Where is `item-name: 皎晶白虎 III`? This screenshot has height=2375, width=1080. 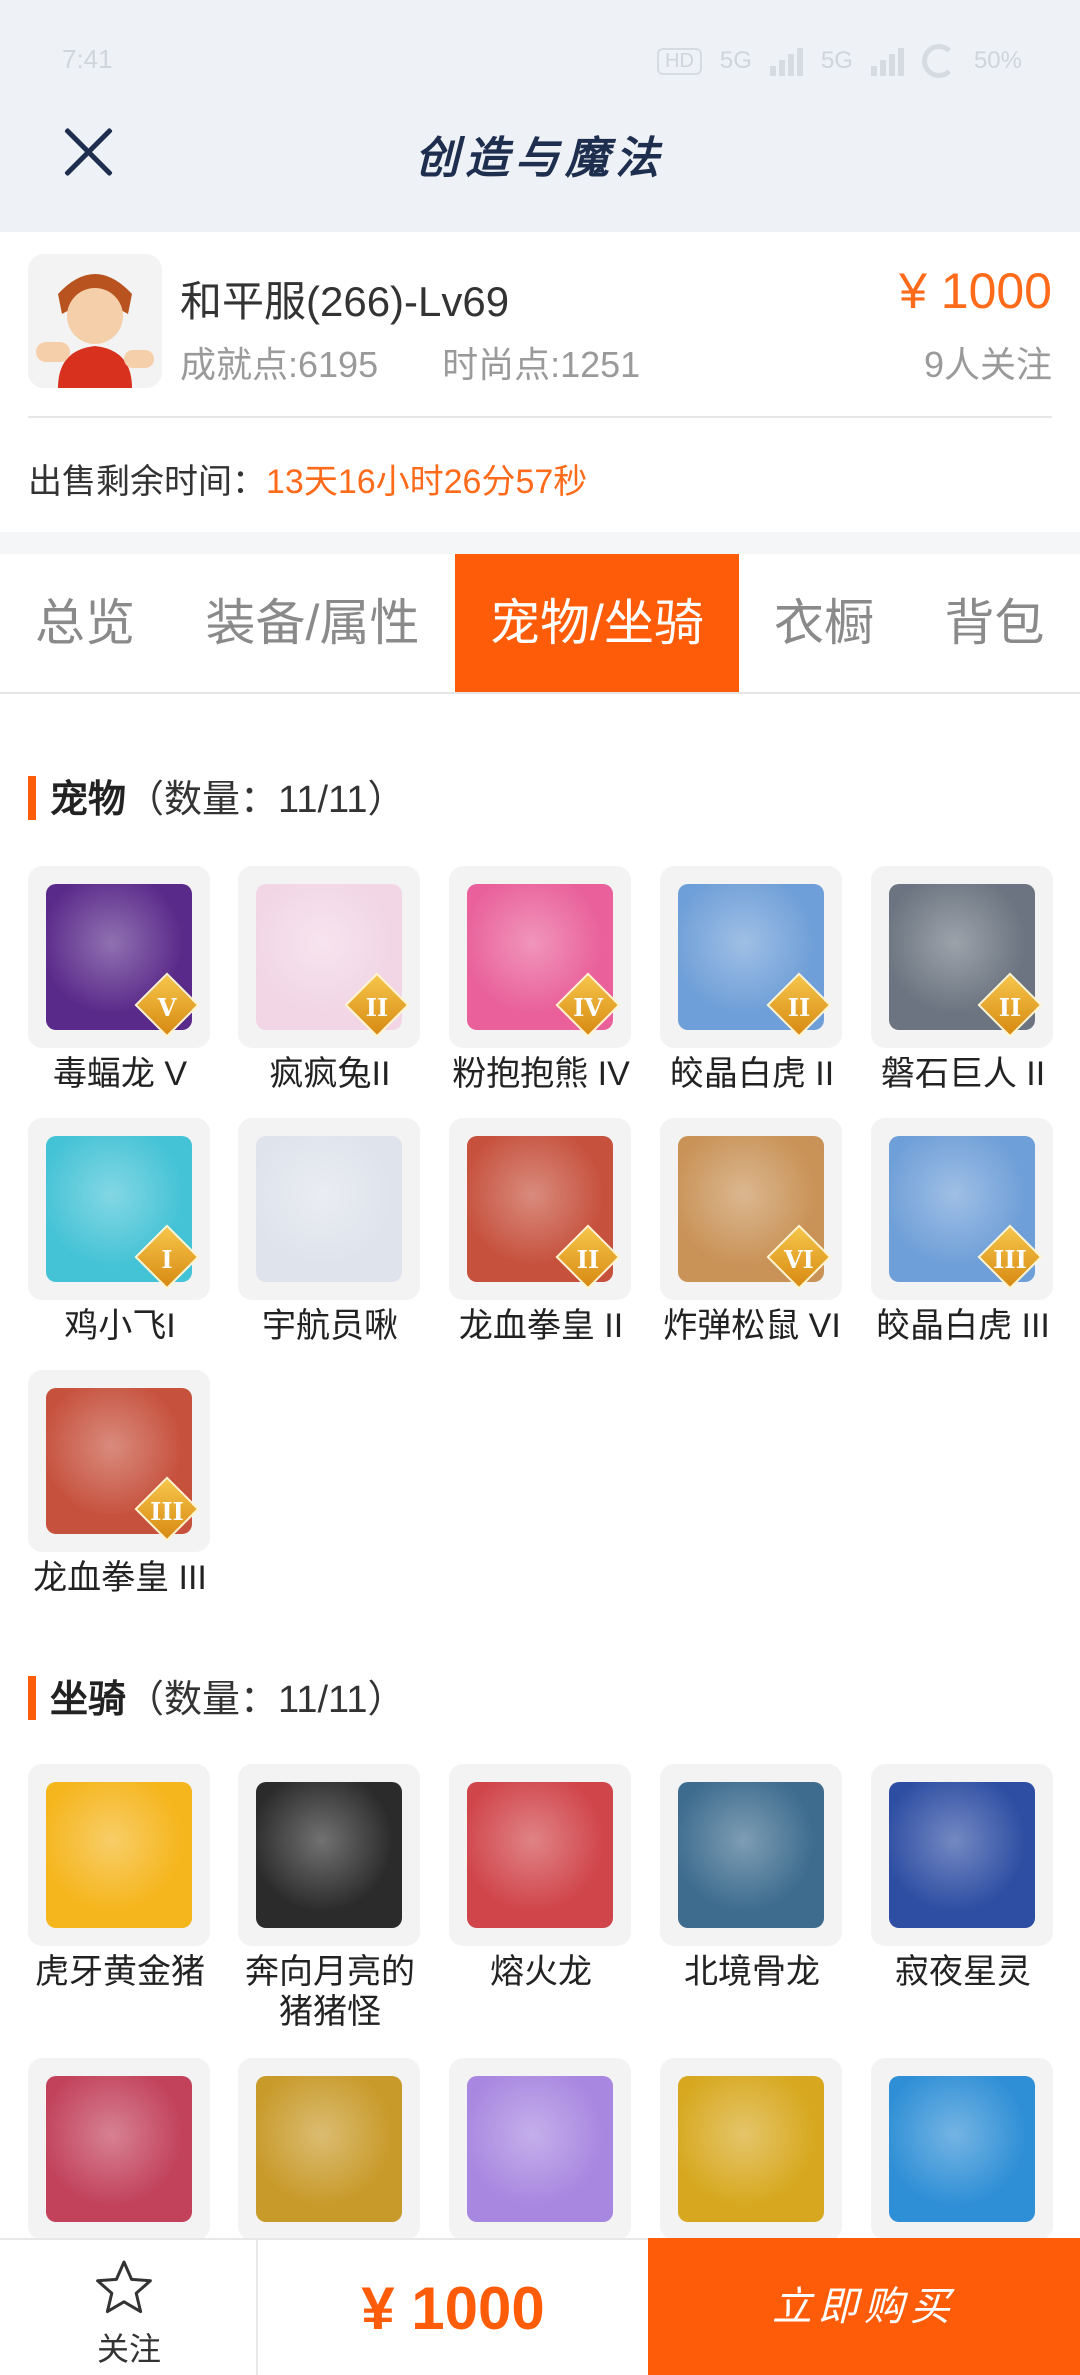
item-name: 皎晶白虎 III is located at coordinates (963, 1326).